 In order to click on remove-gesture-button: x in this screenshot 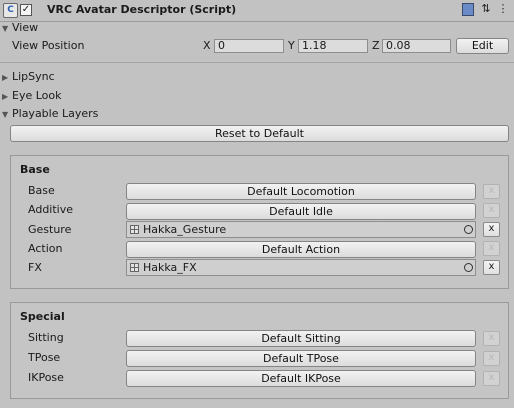, I will do `click(491, 229)`.